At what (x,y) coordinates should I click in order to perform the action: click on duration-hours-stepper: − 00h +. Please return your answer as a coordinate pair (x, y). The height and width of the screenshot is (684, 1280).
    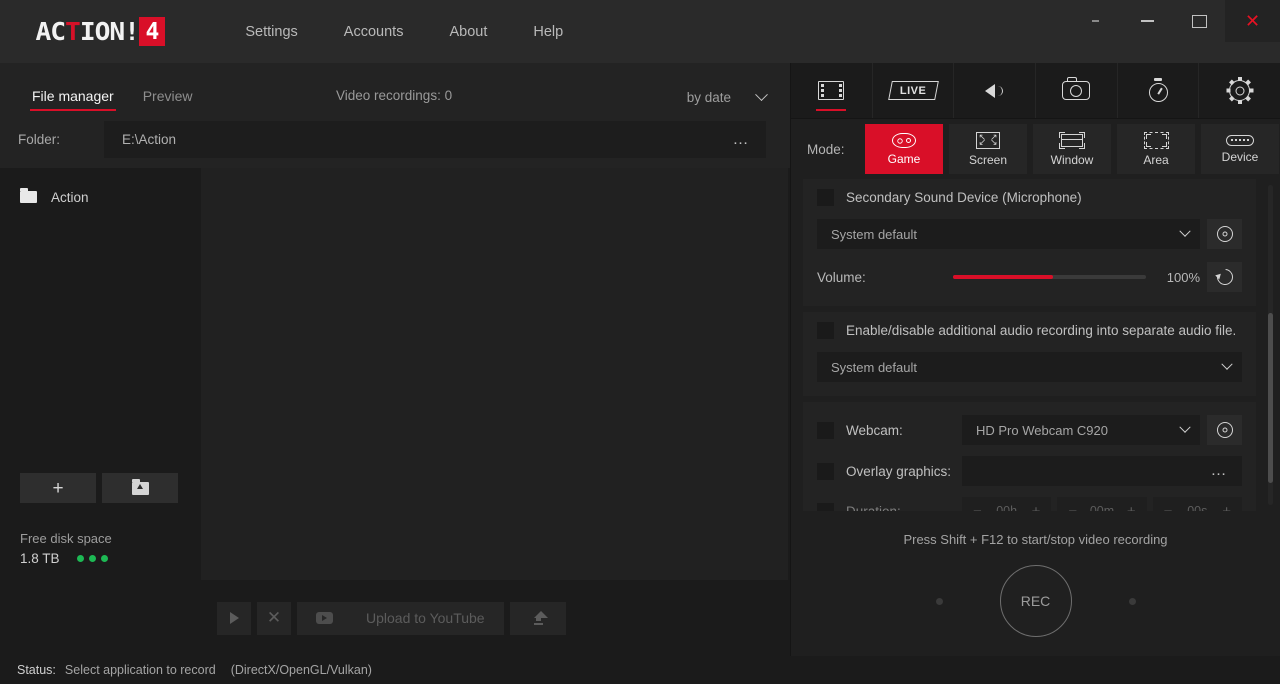
    Looking at the image, I should click on (1007, 504).